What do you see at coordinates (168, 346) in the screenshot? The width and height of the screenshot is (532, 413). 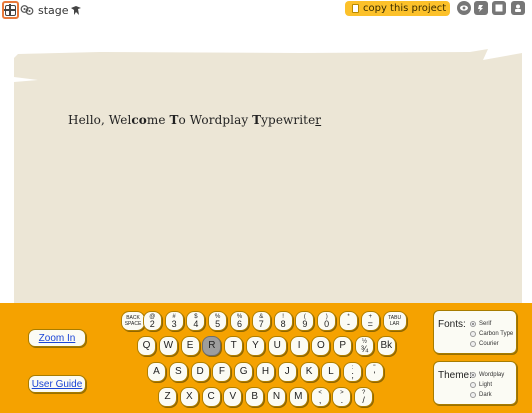 I see `key-w: W` at bounding box center [168, 346].